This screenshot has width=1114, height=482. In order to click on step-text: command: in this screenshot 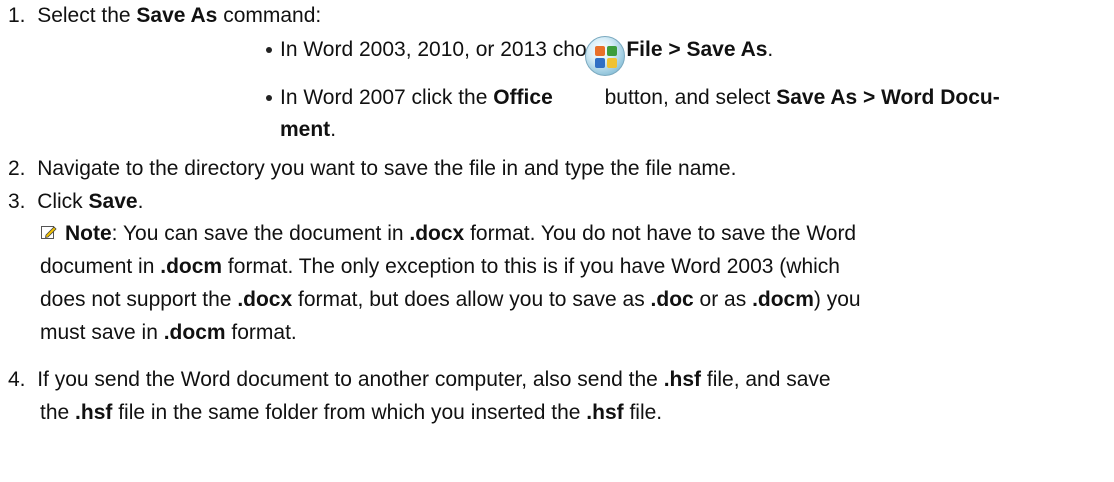, I will do `click(269, 15)`.